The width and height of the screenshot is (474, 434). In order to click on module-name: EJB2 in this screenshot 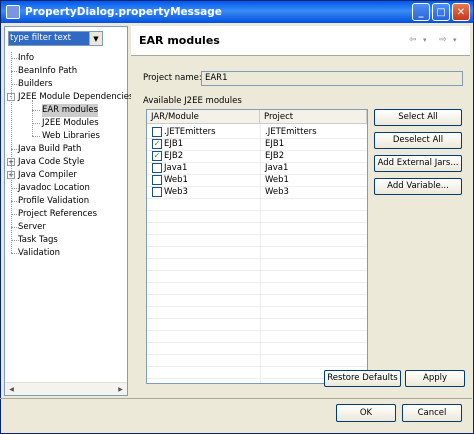, I will do `click(174, 156)`.